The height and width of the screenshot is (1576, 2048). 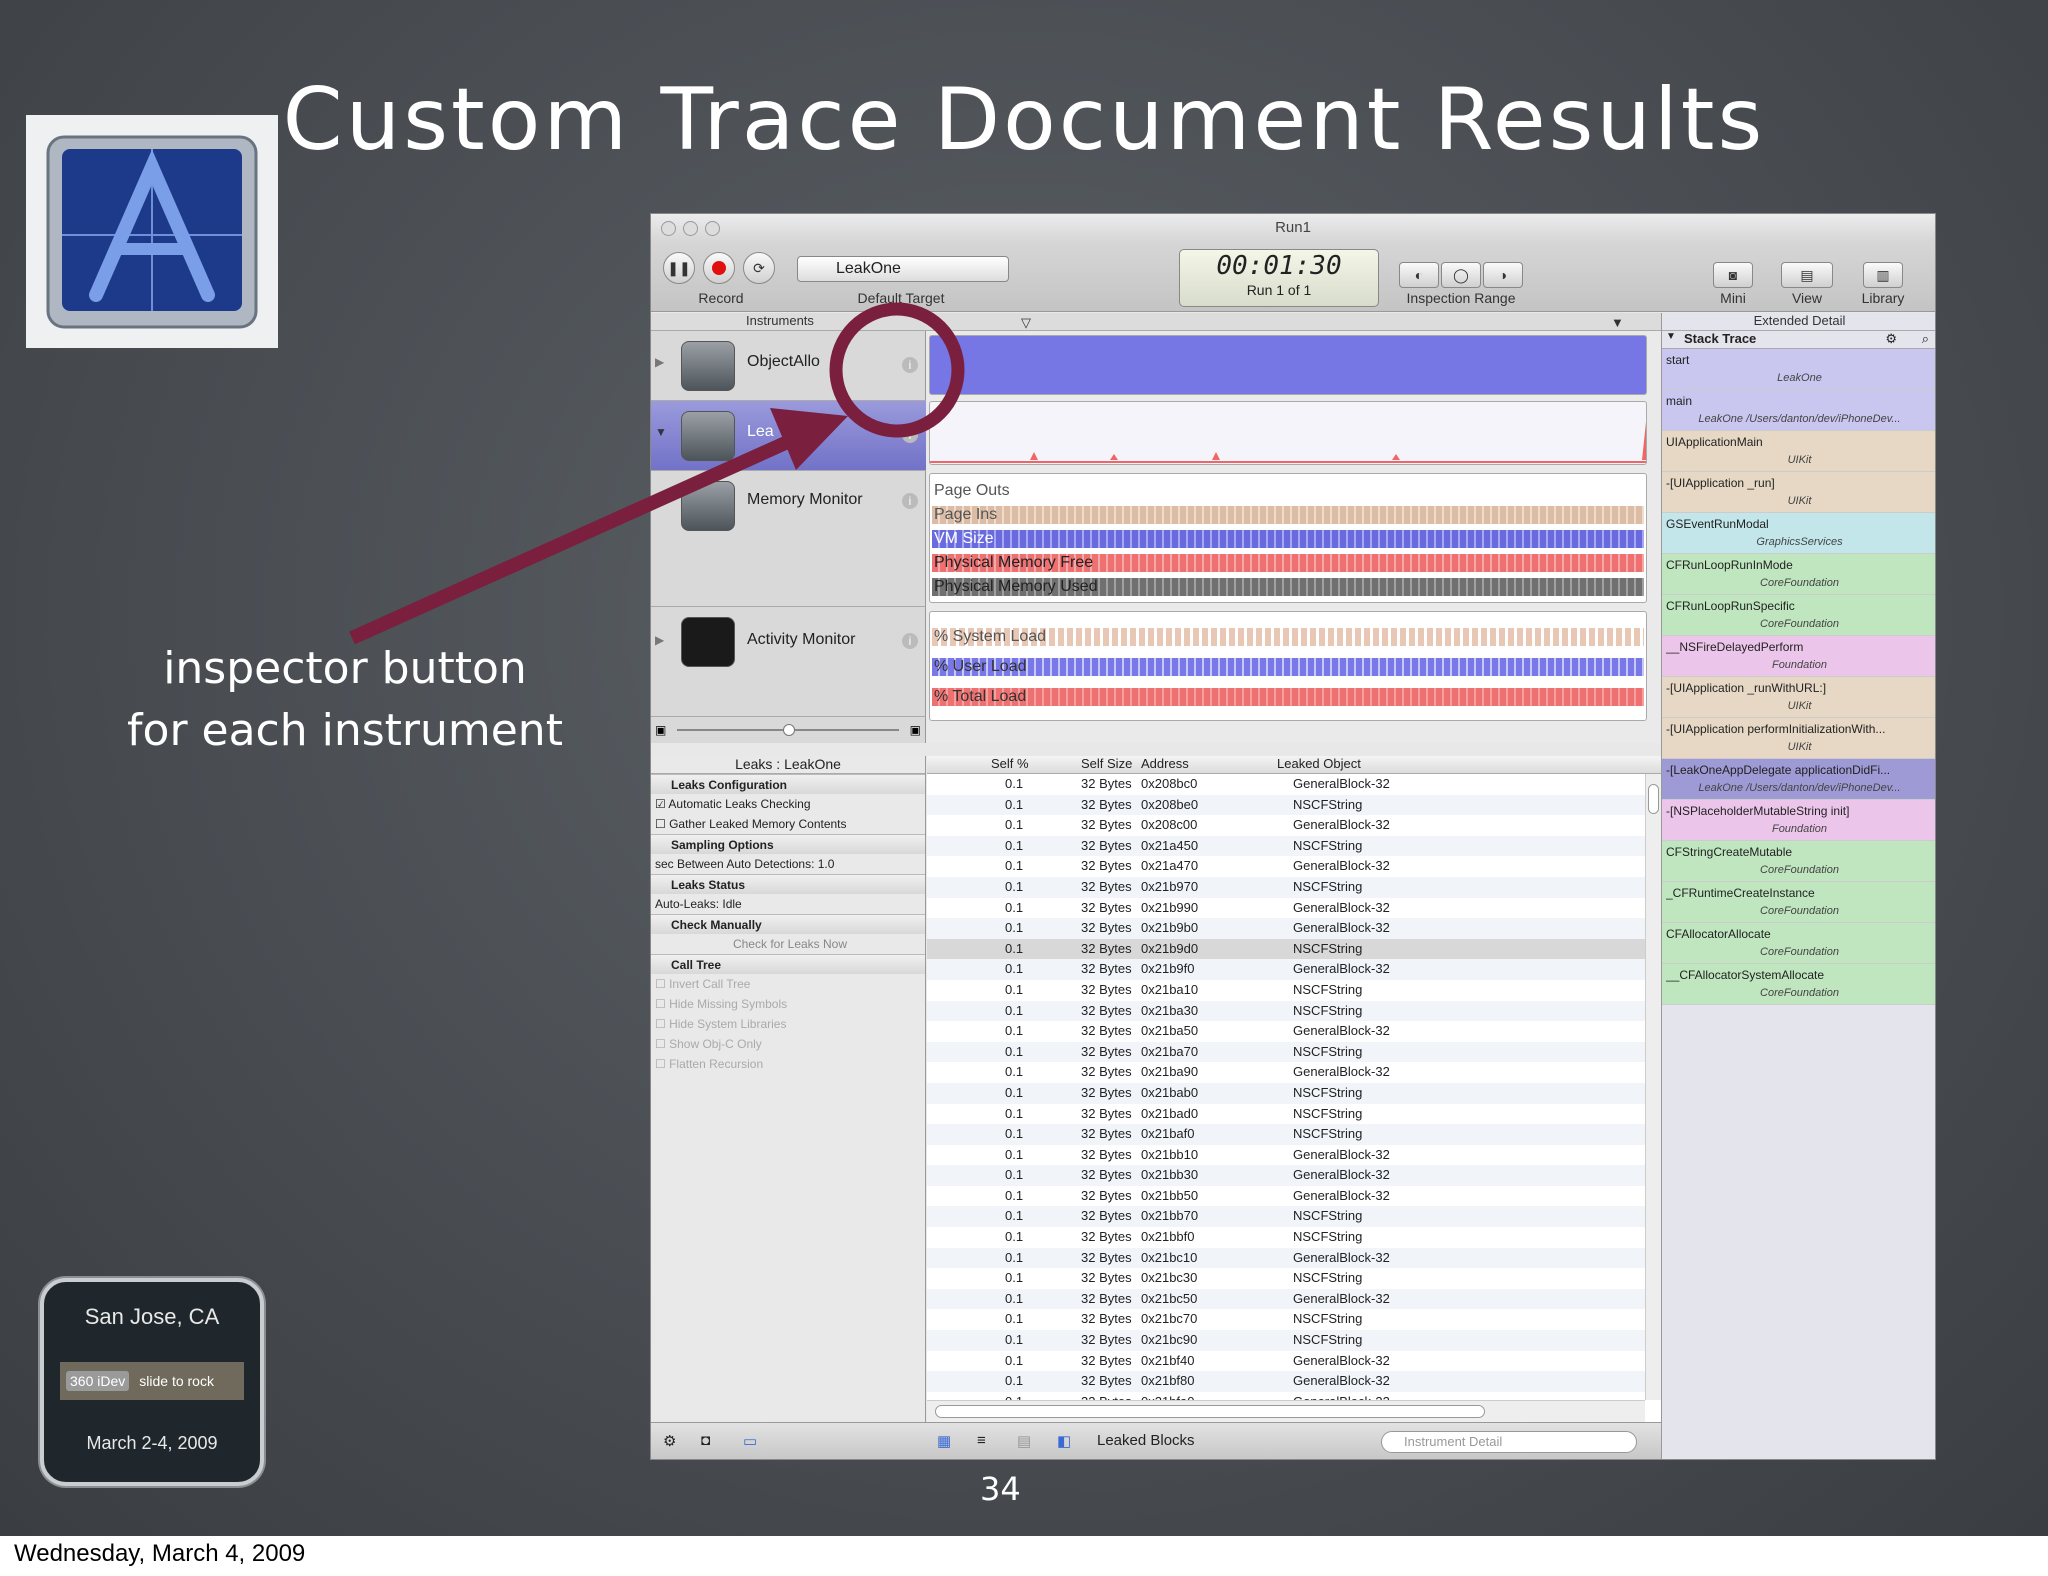 I want to click on callout-overlay, so click(x=657, y=473).